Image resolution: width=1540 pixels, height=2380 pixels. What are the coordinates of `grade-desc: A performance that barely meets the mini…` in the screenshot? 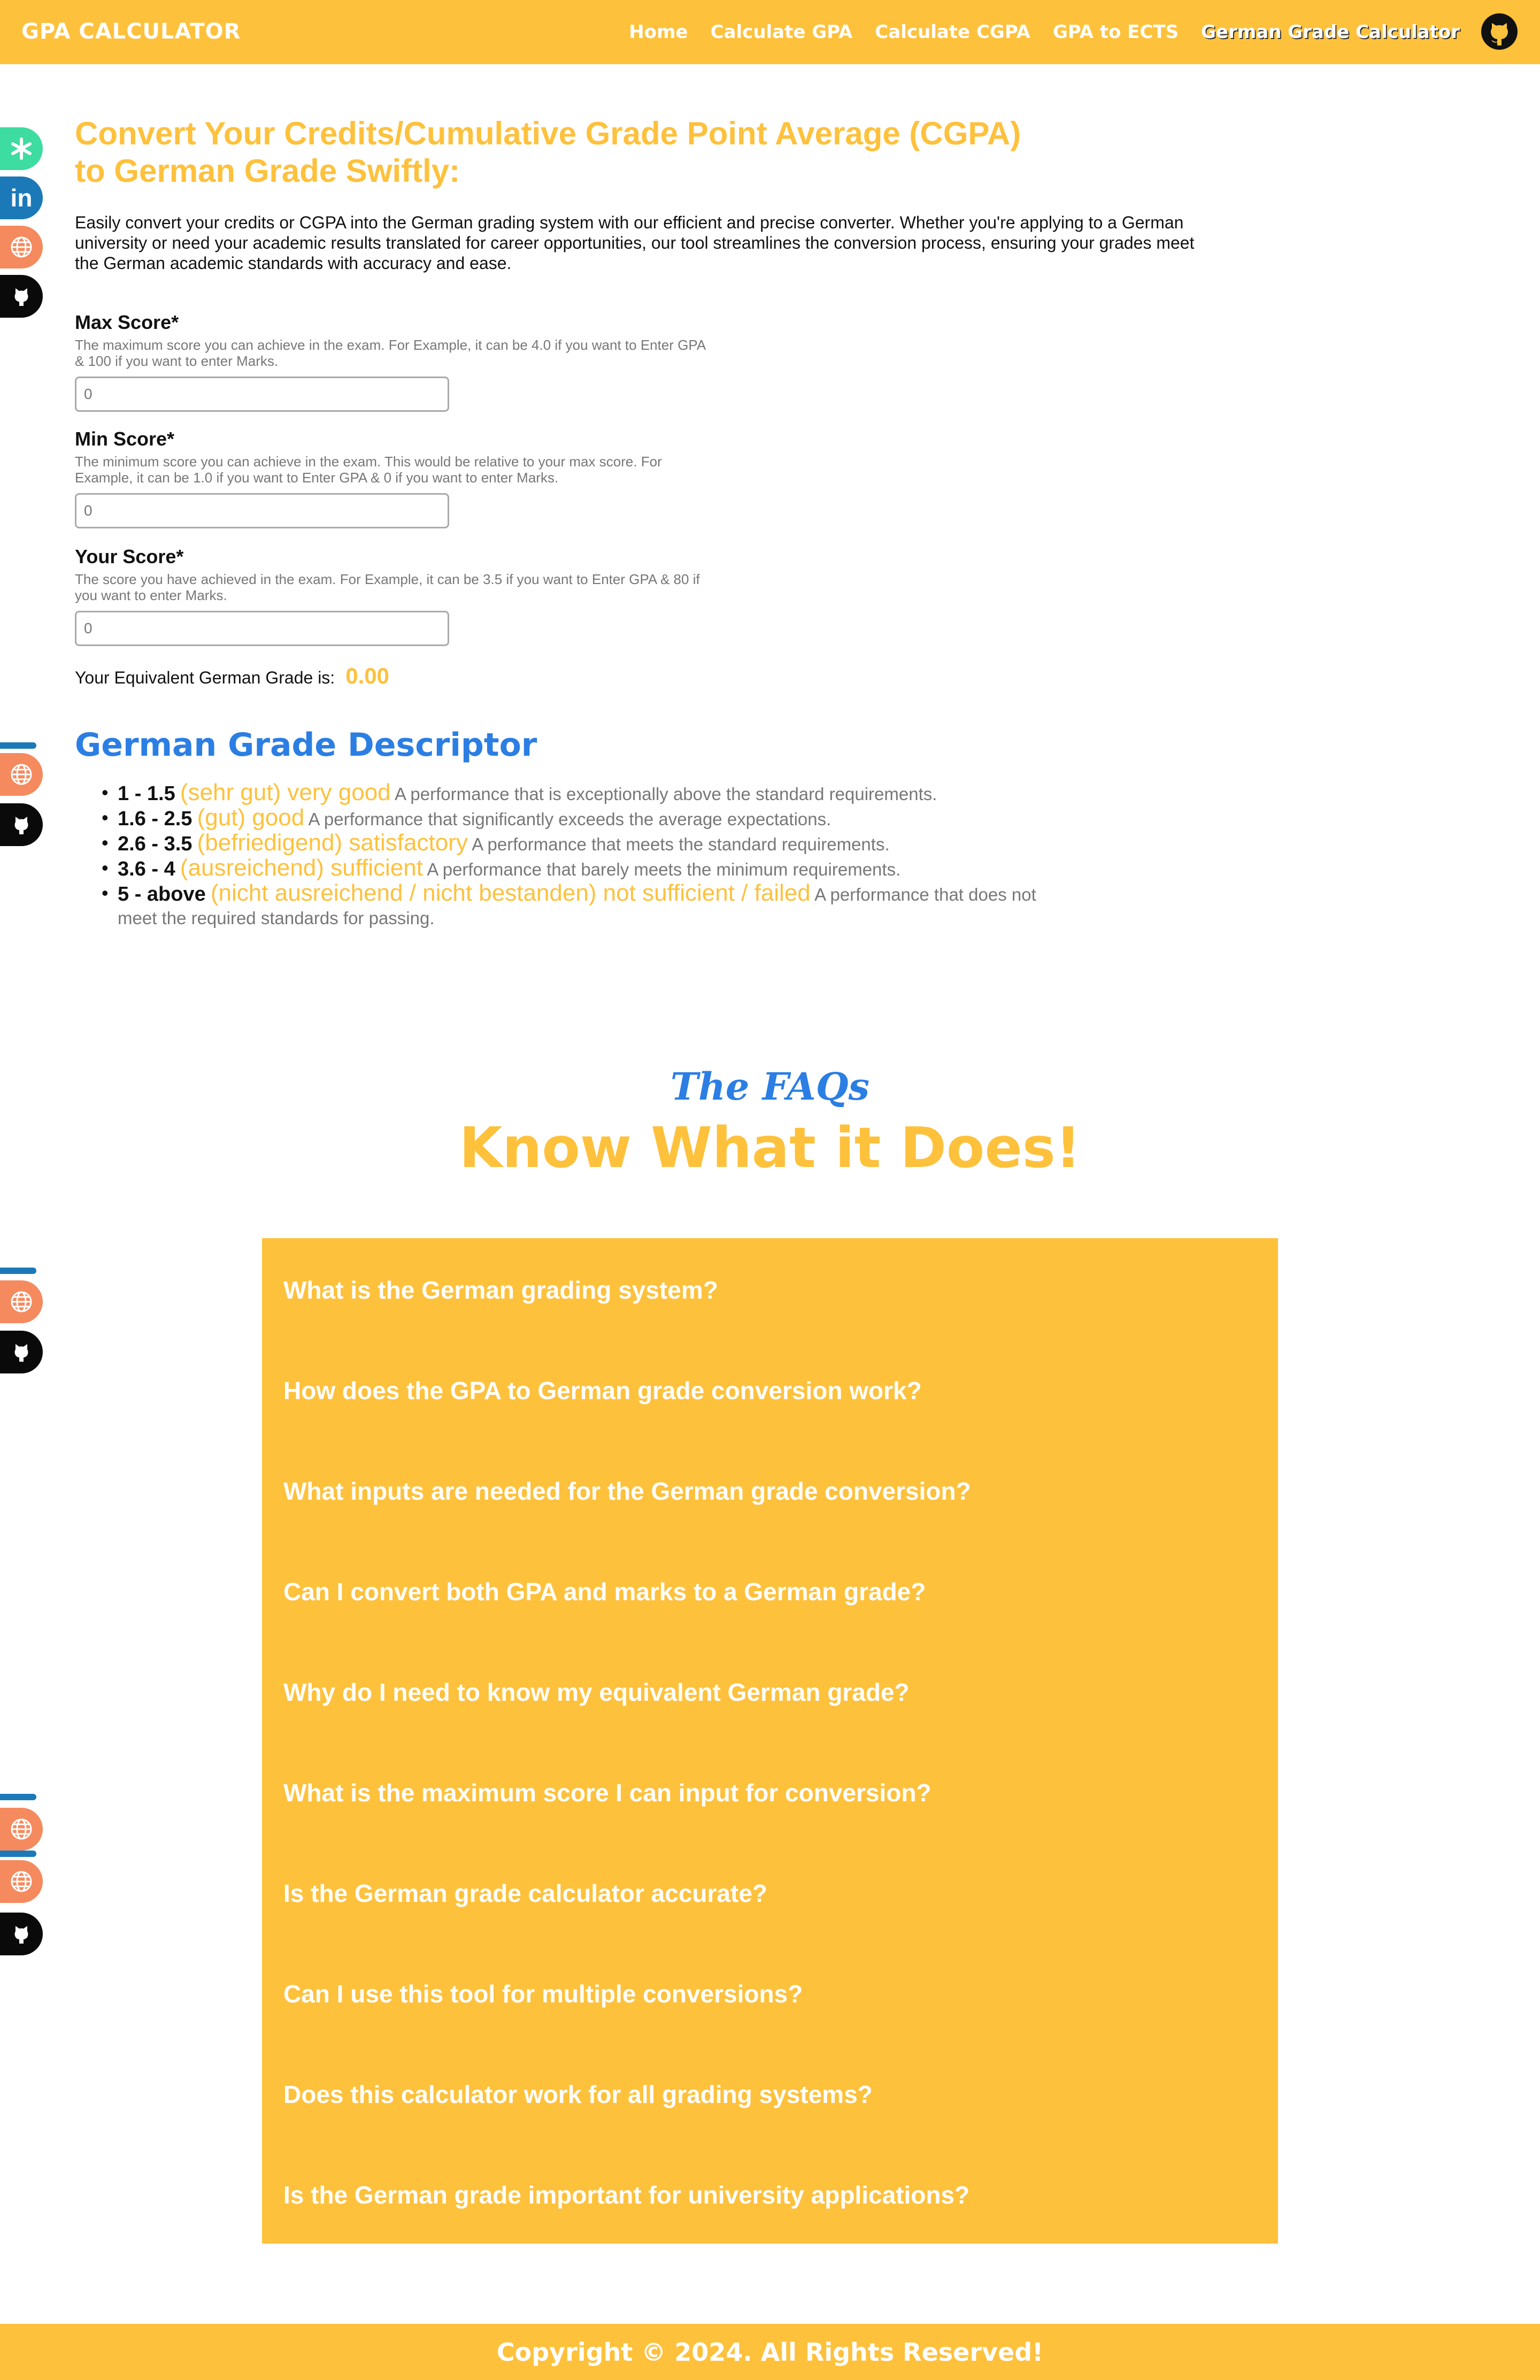 It's located at (664, 869).